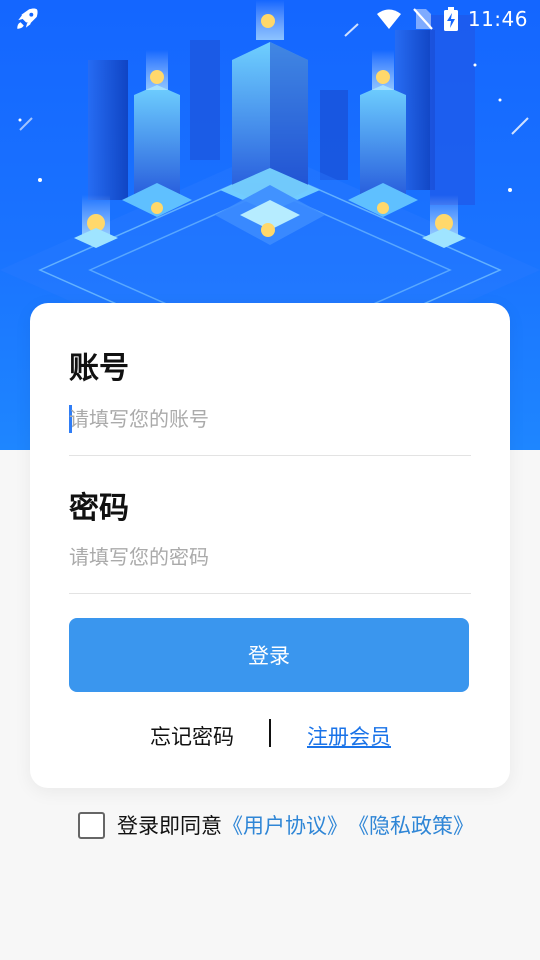 The height and width of the screenshot is (960, 540). What do you see at coordinates (285, 825) in the screenshot?
I see `user-agreement-link: 《用户协议》` at bounding box center [285, 825].